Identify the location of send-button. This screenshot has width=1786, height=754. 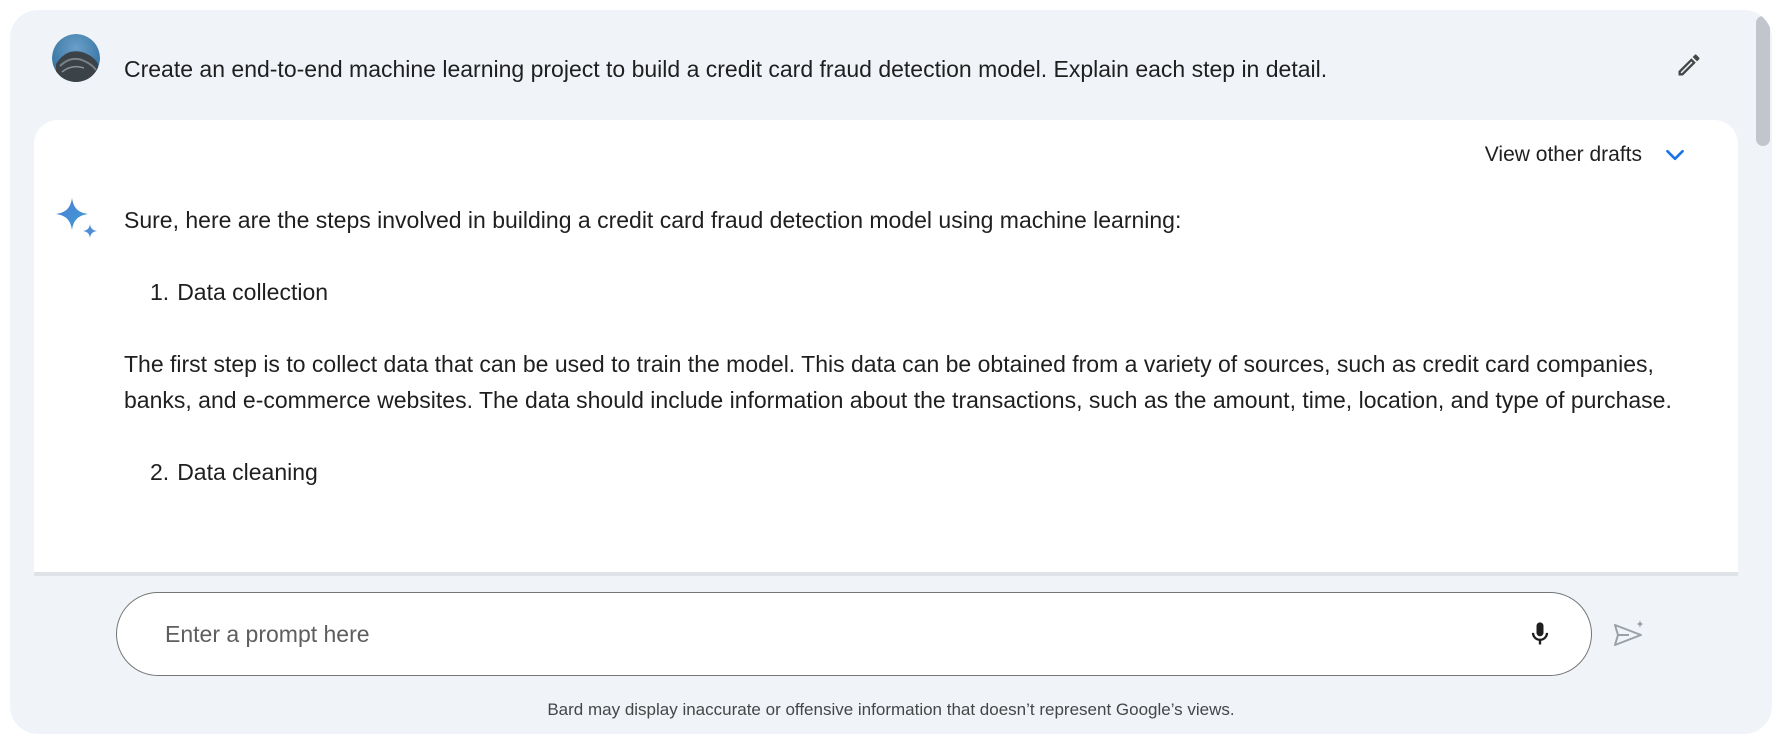
(1629, 635).